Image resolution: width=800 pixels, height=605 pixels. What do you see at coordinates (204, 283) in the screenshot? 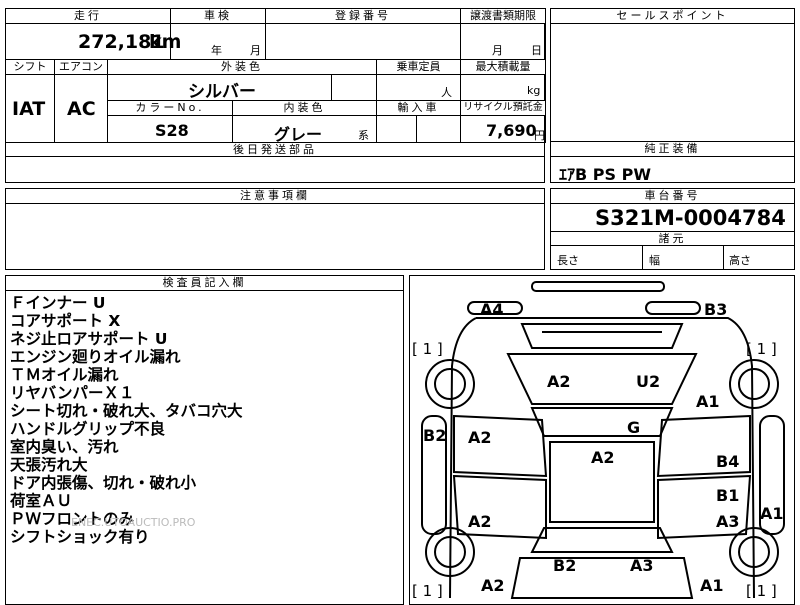
I see `inspector-label: 検査員記入欄` at bounding box center [204, 283].